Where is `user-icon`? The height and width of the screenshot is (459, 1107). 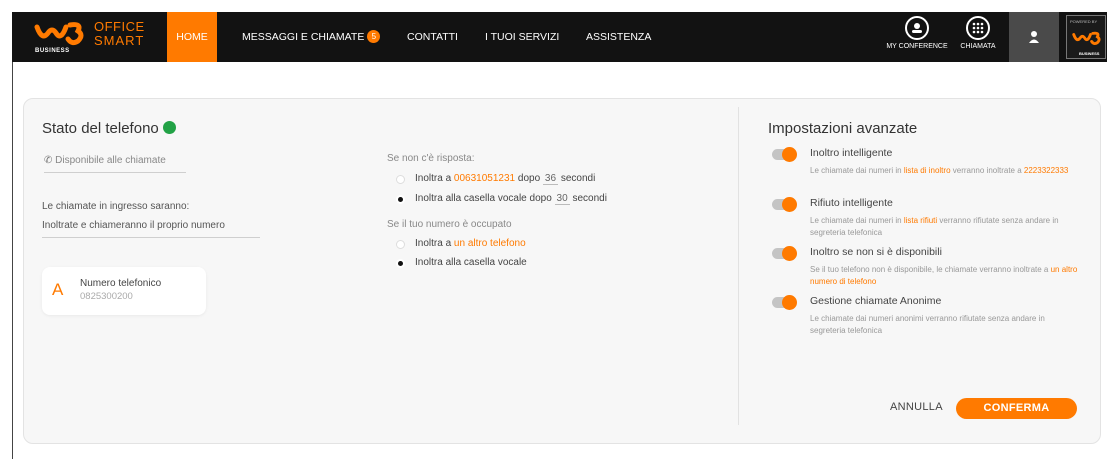 user-icon is located at coordinates (1034, 37).